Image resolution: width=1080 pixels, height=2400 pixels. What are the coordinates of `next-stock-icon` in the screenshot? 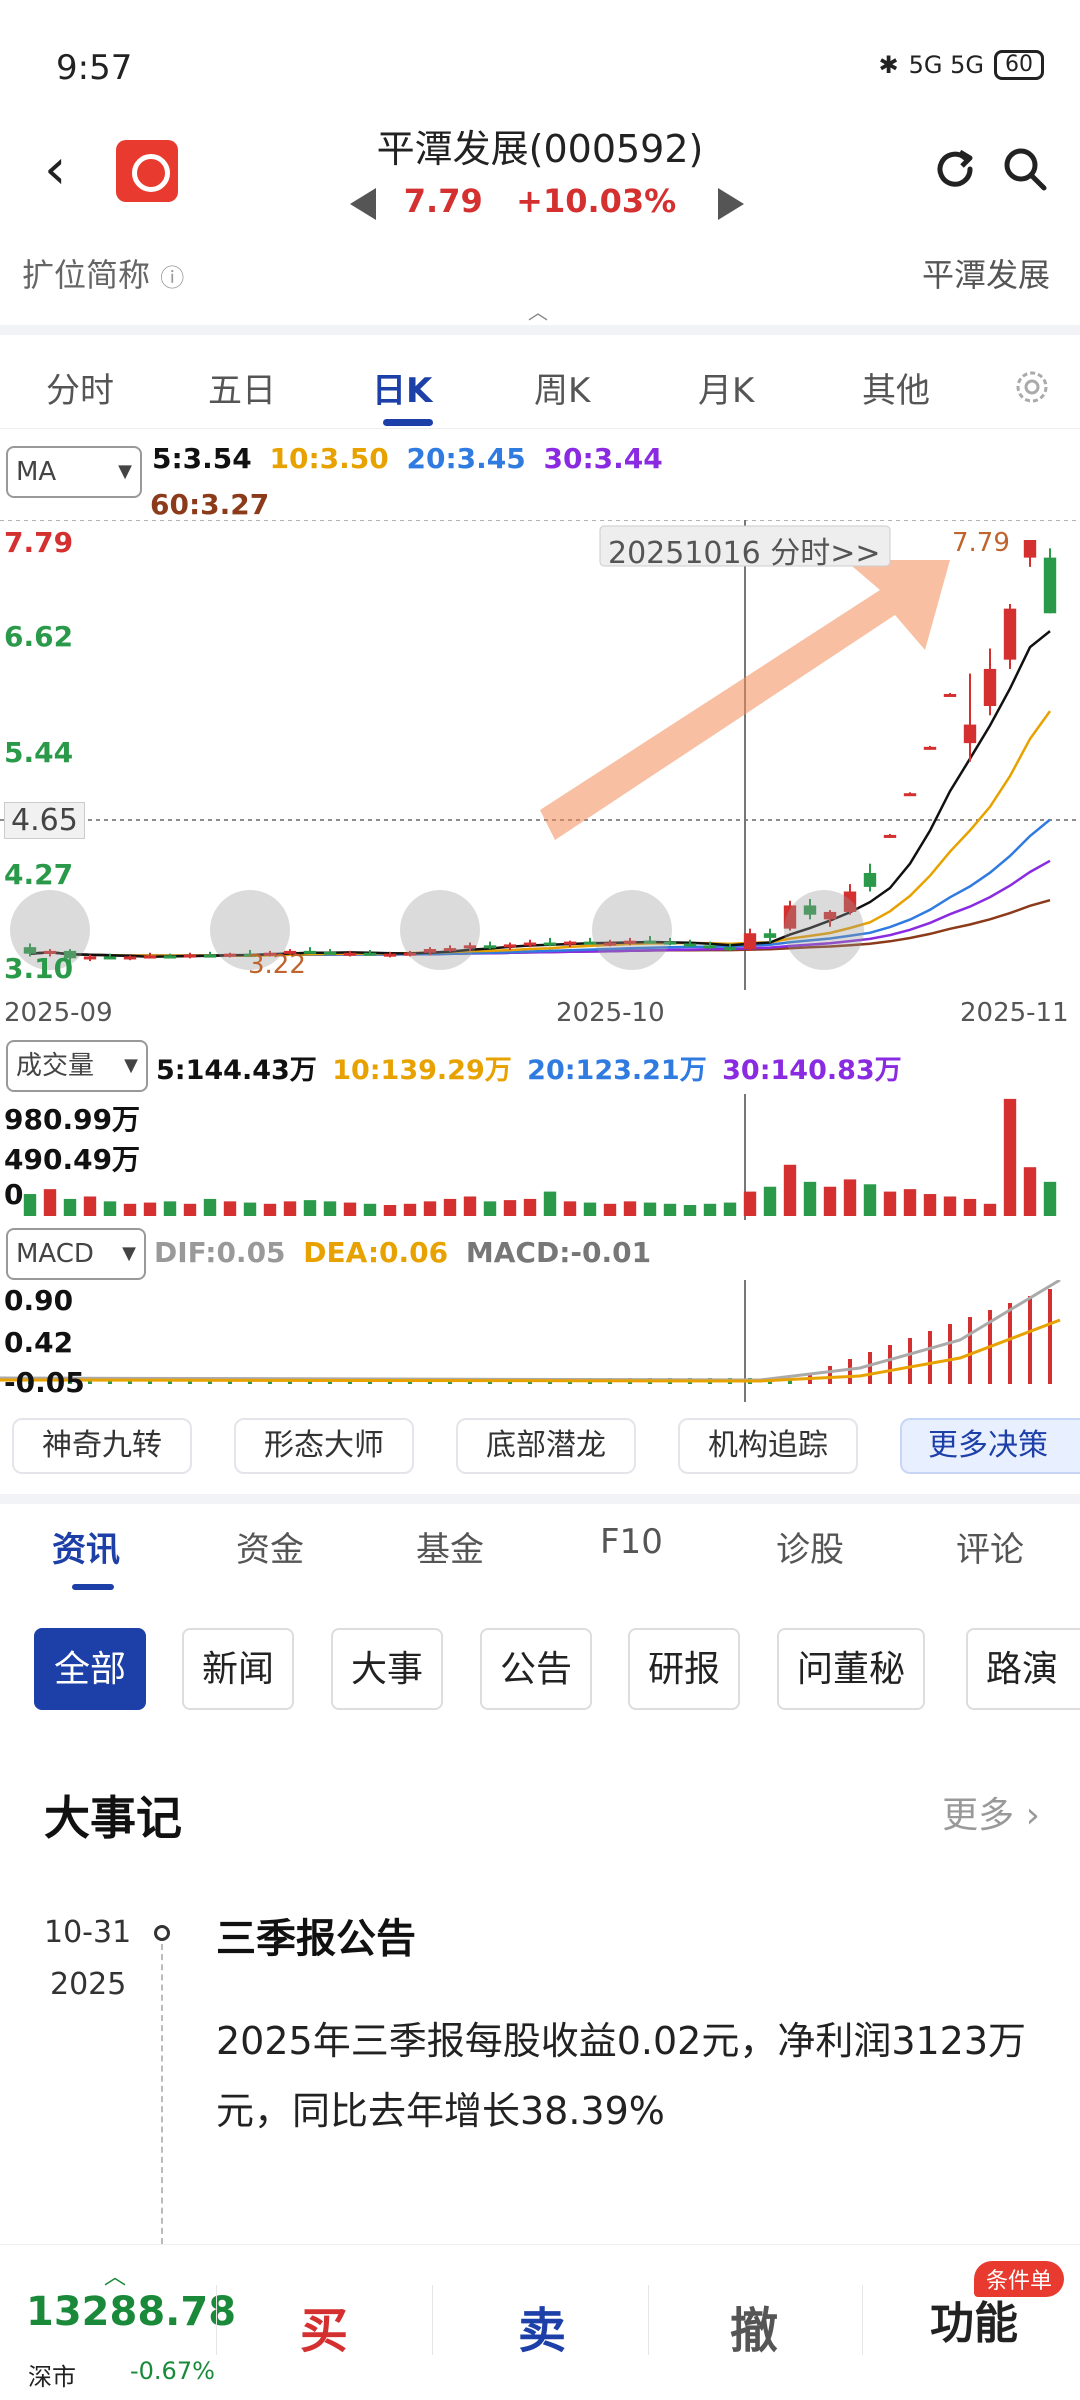 It's located at (731, 204).